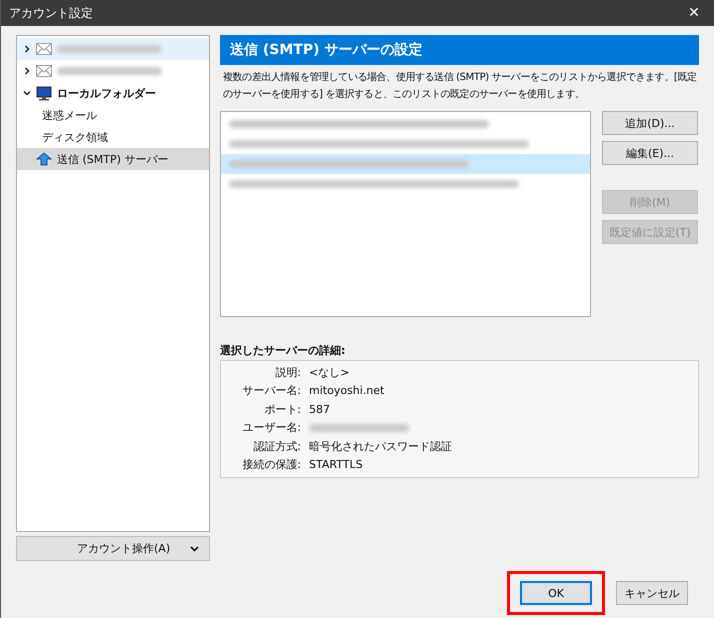 The height and width of the screenshot is (618, 714). I want to click on tree-label: 送信 (SMTP) サーバー, so click(112, 159).